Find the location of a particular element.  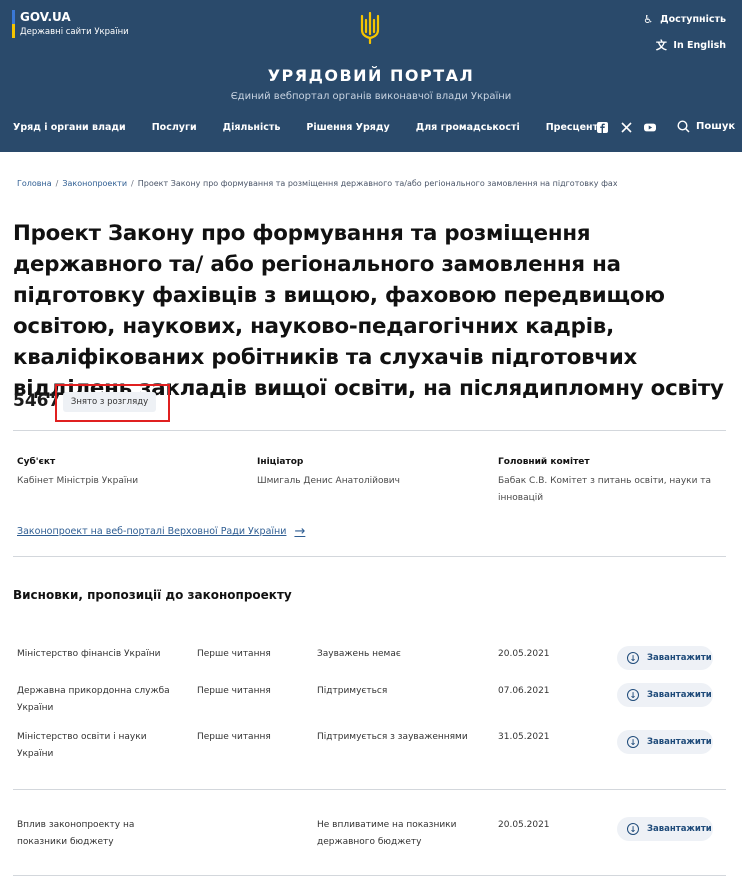

gov-ua-logo: GOV.UA Державні сайти України is located at coordinates (70, 24).